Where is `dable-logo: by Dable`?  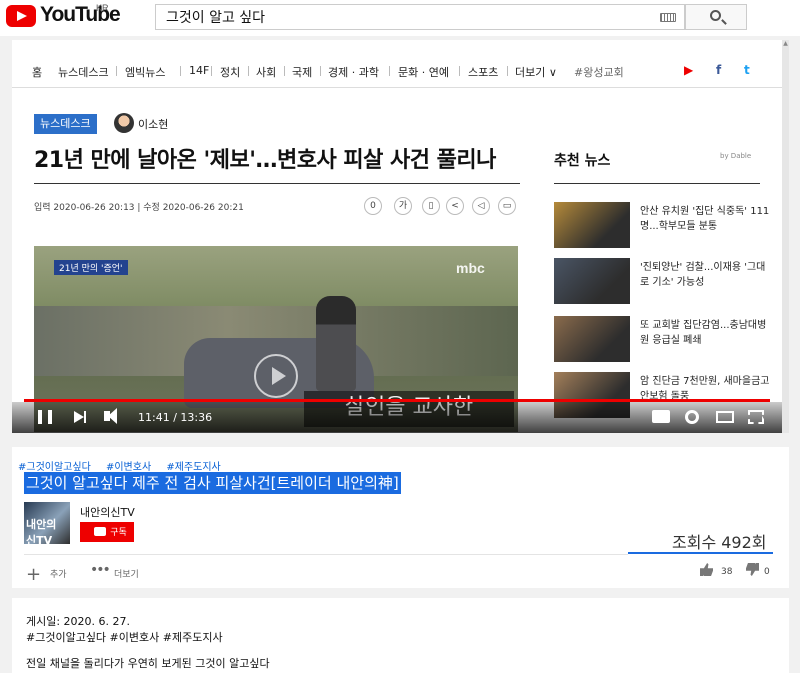
dable-logo: by Dable is located at coordinates (736, 156).